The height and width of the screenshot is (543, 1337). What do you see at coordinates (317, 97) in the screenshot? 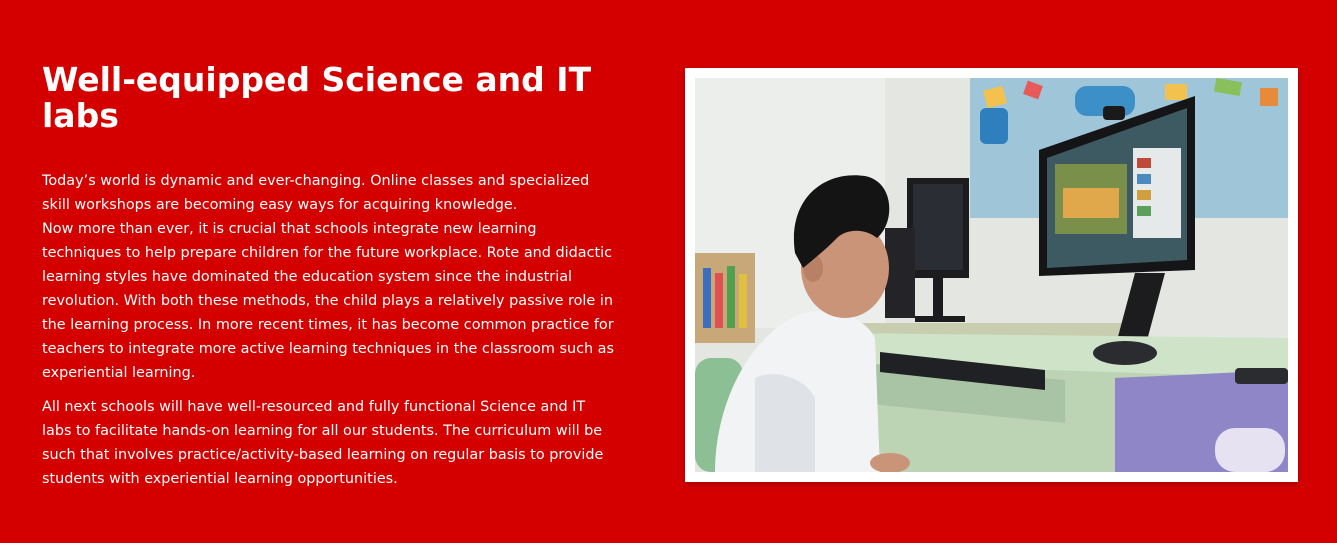
I see `section-title: Well-equipped Science and IT labs` at bounding box center [317, 97].